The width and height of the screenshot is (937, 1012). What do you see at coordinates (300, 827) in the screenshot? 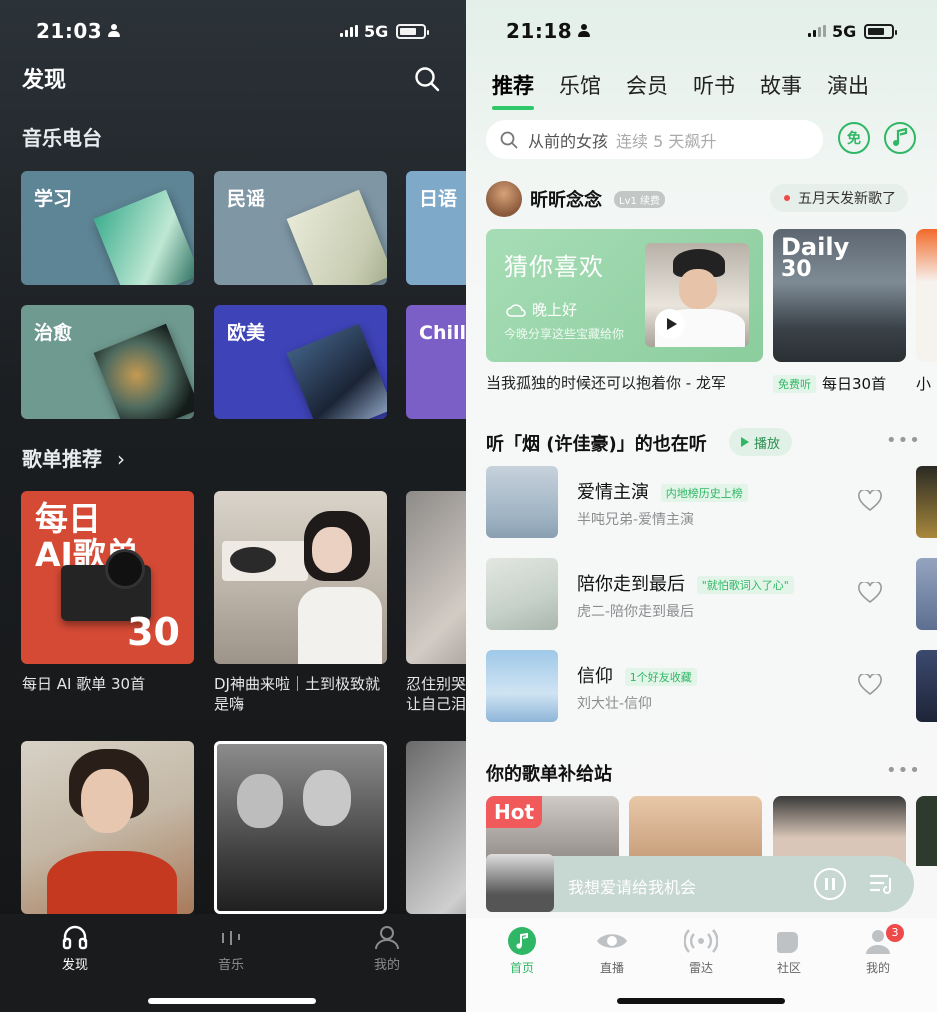
I see `playlist-cover-retro` at bounding box center [300, 827].